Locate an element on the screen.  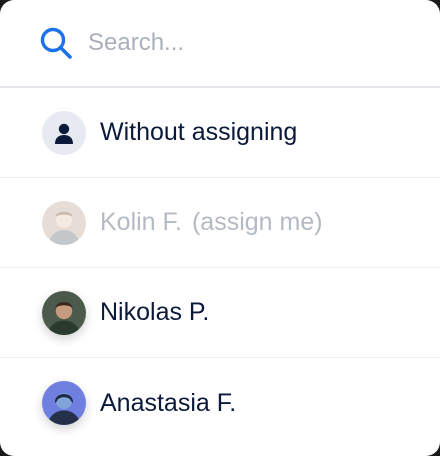
assignee-name: Nikolas P. is located at coordinates (155, 312).